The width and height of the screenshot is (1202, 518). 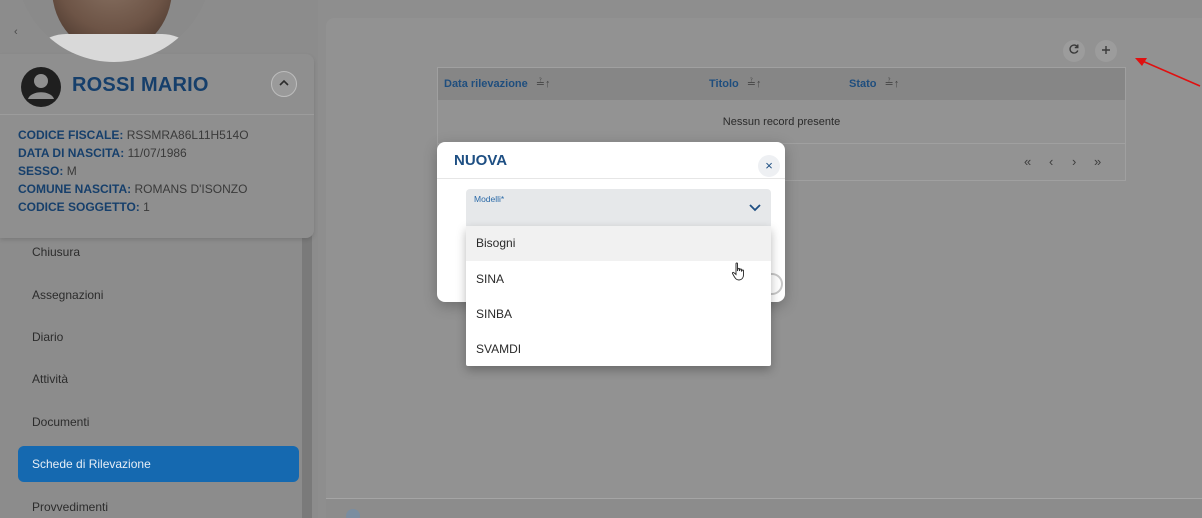 I want to click on column-header-stato: Stato ≟↑, so click(x=874, y=84).